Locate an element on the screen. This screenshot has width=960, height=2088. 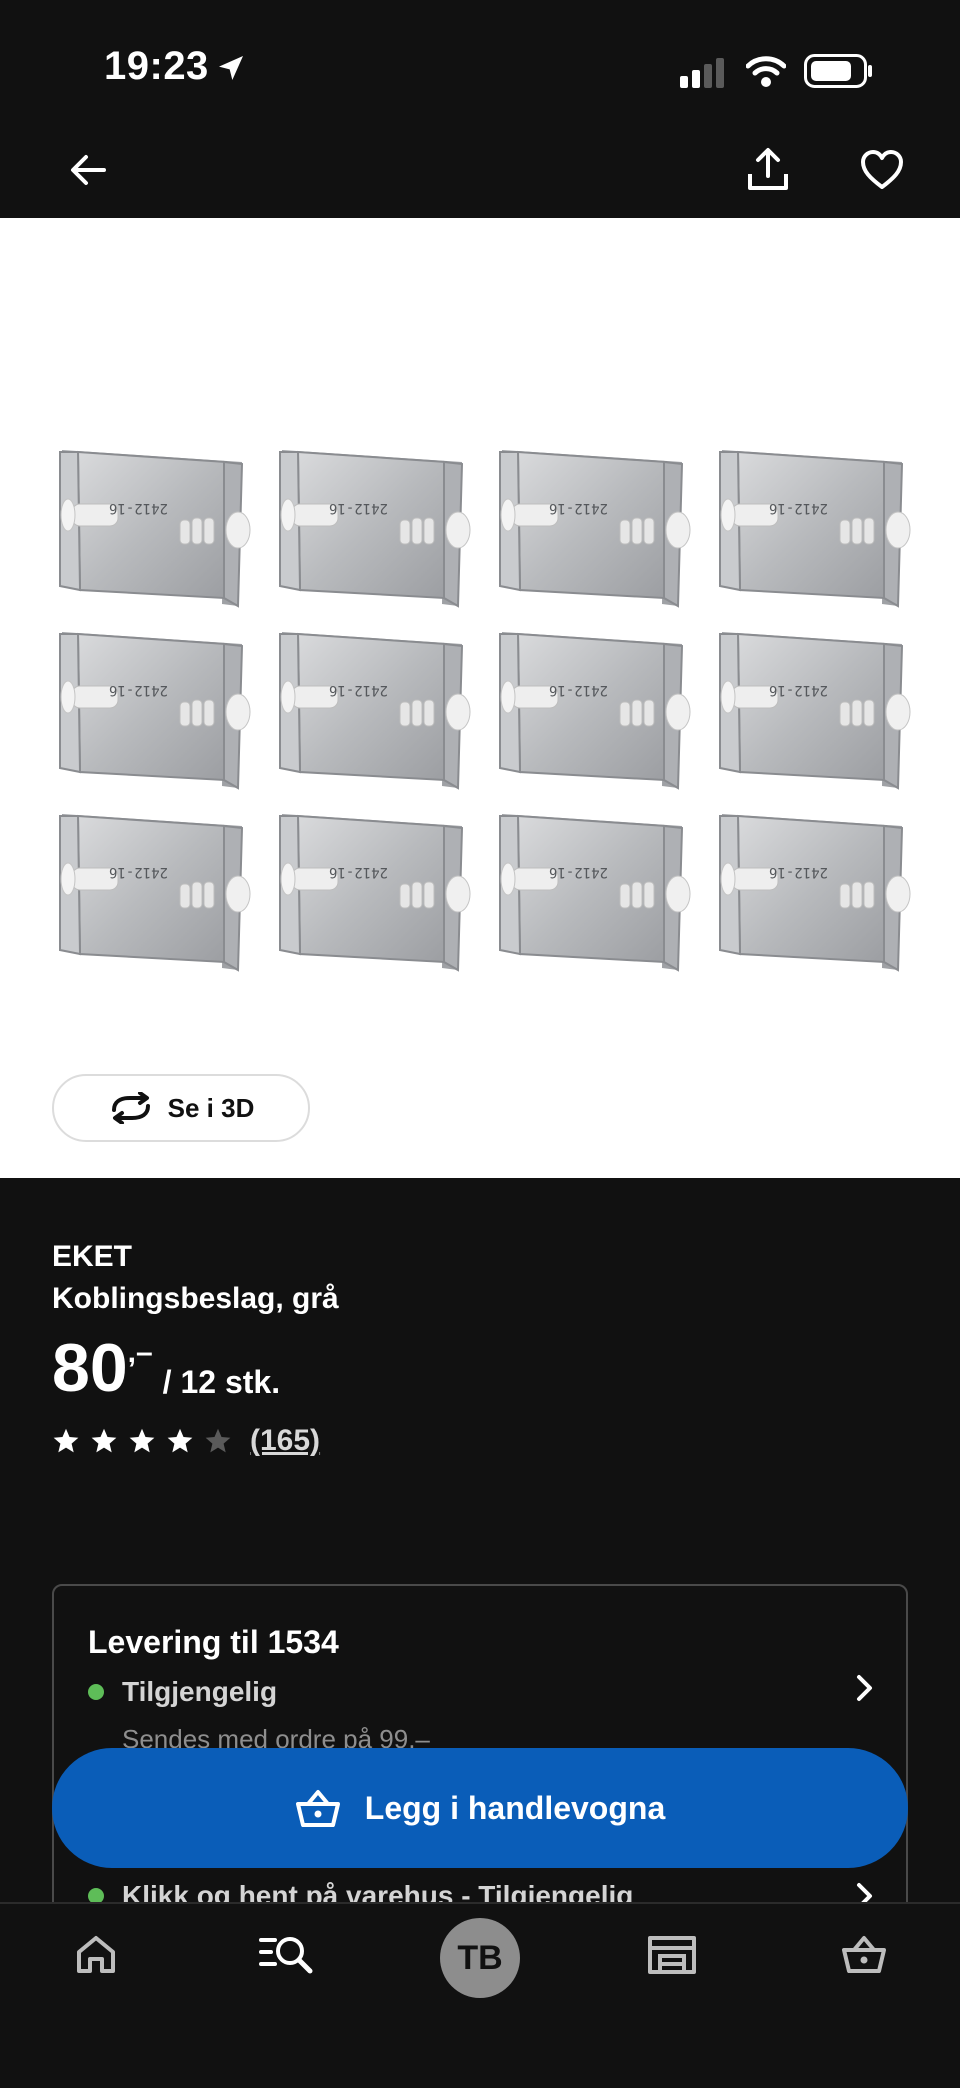
see-in-3d-label: Se i 3D is located at coordinates (211, 1107).